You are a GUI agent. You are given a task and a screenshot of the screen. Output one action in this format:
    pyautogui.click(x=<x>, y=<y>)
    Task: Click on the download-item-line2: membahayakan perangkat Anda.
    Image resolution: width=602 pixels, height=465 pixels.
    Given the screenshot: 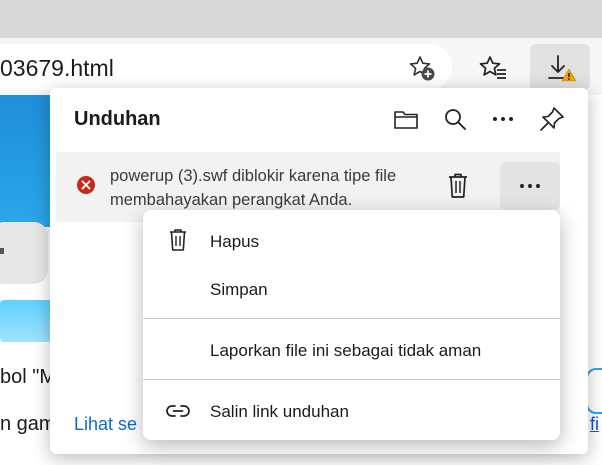 What is the action you would take?
    pyautogui.click(x=231, y=200)
    